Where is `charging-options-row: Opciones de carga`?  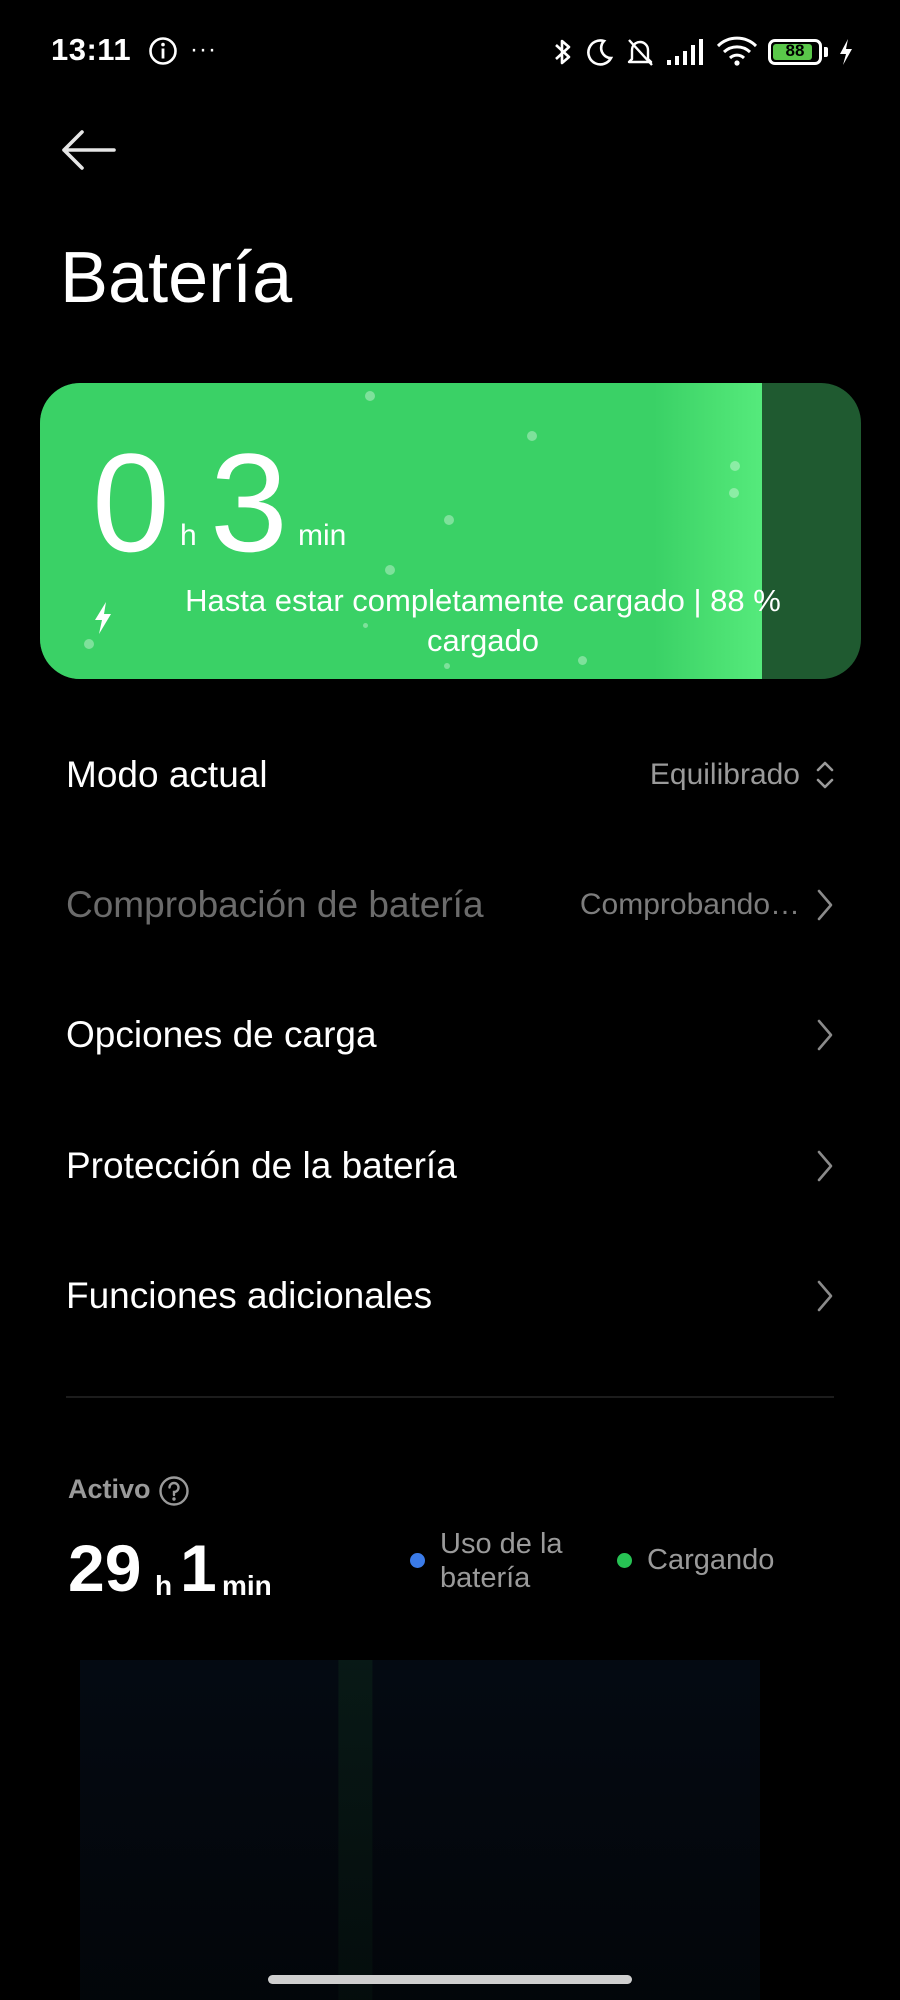 charging-options-row: Opciones de carga is located at coordinates (451, 1035).